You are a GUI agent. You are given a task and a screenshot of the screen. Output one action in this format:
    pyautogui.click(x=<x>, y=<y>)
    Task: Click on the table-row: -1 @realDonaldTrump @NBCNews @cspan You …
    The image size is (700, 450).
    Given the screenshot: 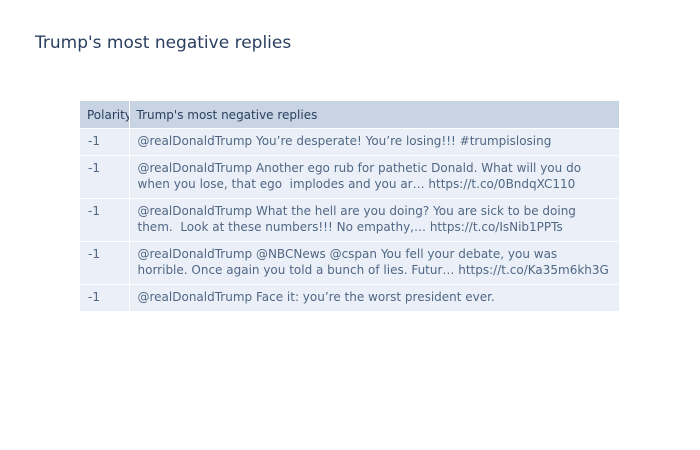 What is the action you would take?
    pyautogui.click(x=349, y=263)
    